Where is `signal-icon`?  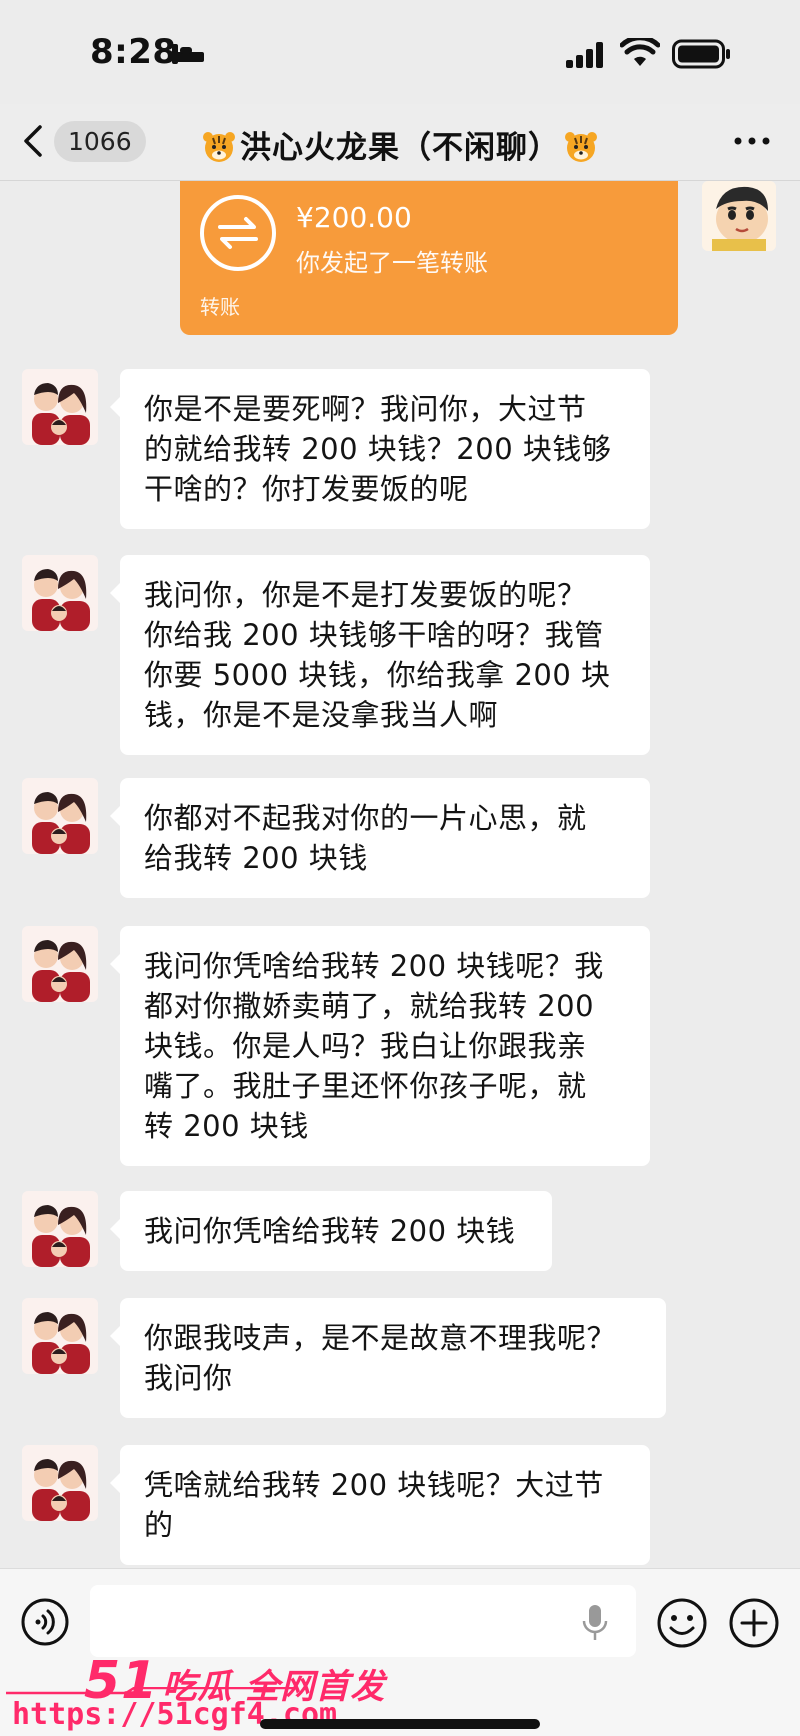 signal-icon is located at coordinates (584, 55).